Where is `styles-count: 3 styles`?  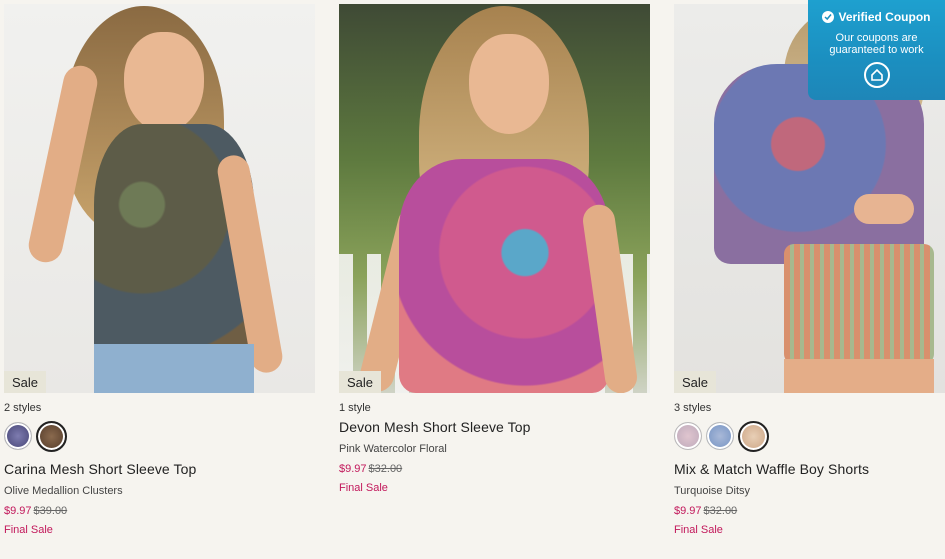 styles-count: 3 styles is located at coordinates (693, 408).